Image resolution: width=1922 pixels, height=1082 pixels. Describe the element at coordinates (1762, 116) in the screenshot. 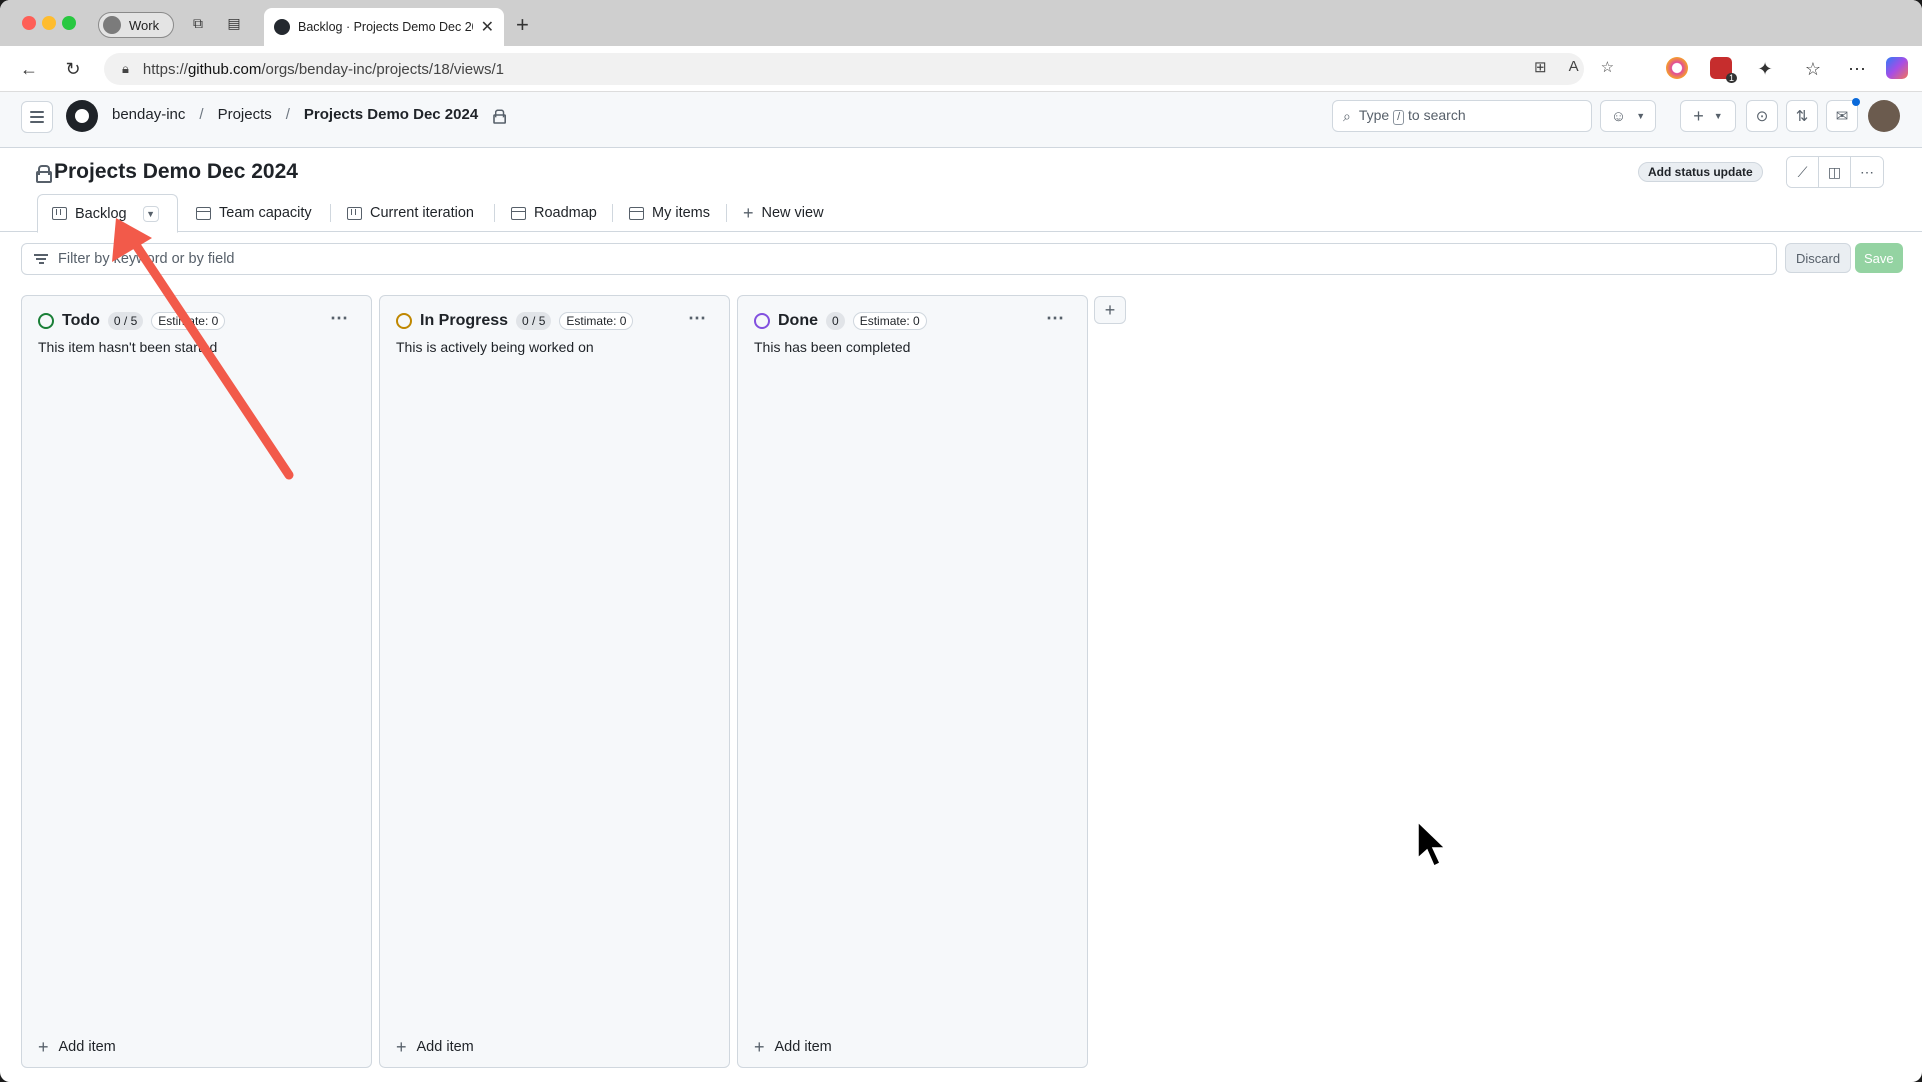

I see `issues-icon: ⊙` at that location.